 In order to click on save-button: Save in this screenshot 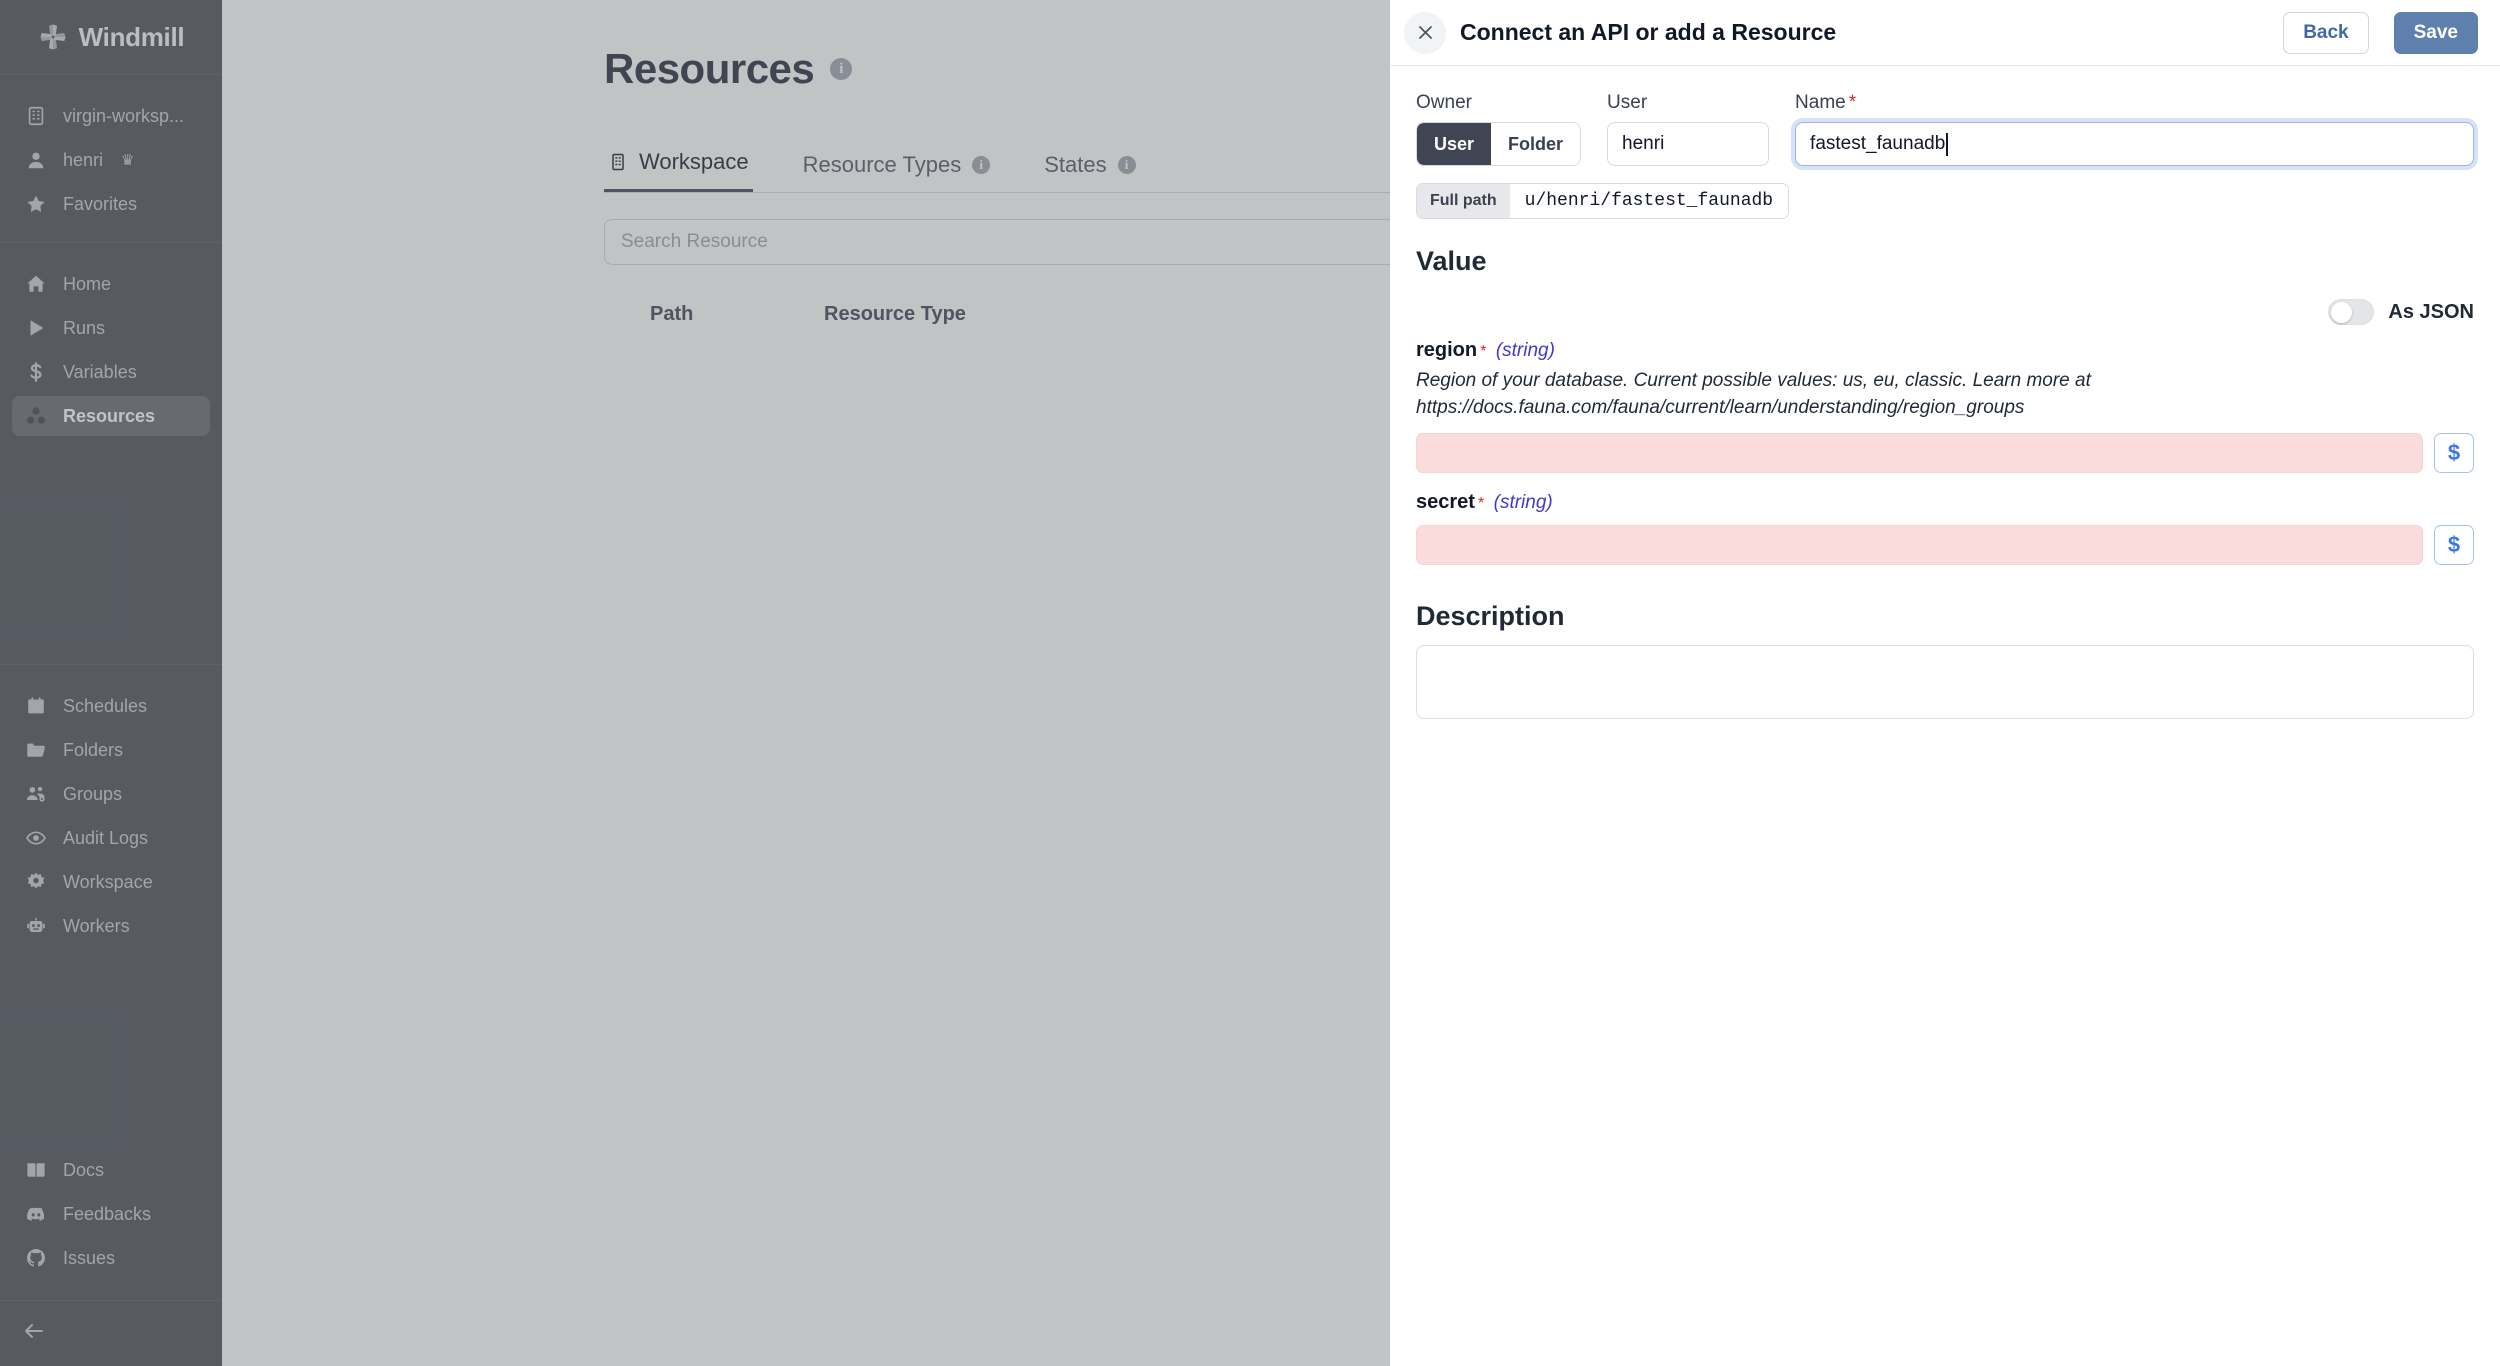, I will do `click(2435, 32)`.